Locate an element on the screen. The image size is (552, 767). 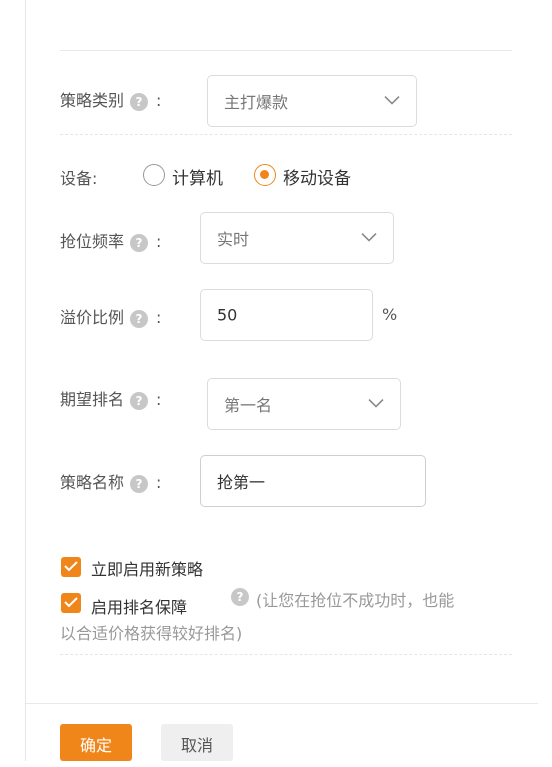
rank-guarantee-note-line2: 以合适价格获得较好排名) is located at coordinates (151, 633).